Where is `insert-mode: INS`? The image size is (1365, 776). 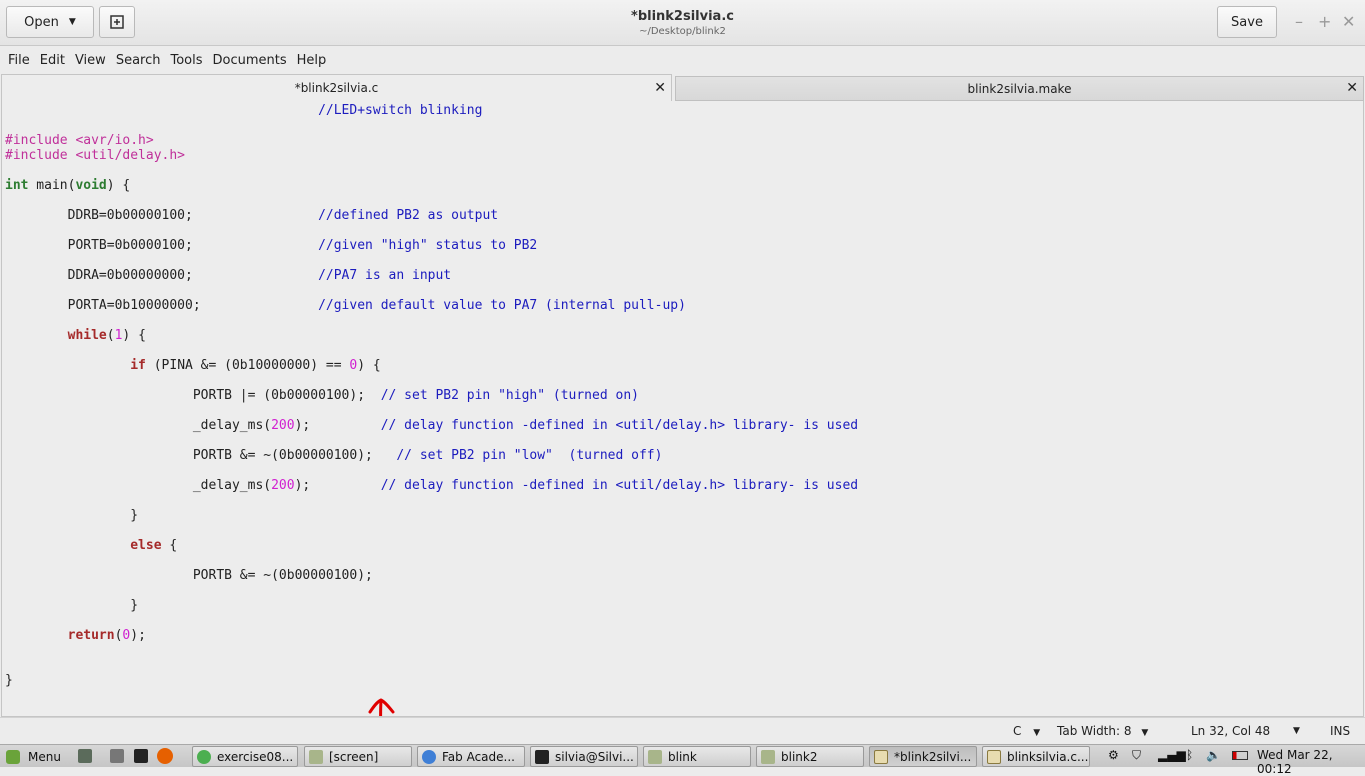 insert-mode: INS is located at coordinates (1340, 731).